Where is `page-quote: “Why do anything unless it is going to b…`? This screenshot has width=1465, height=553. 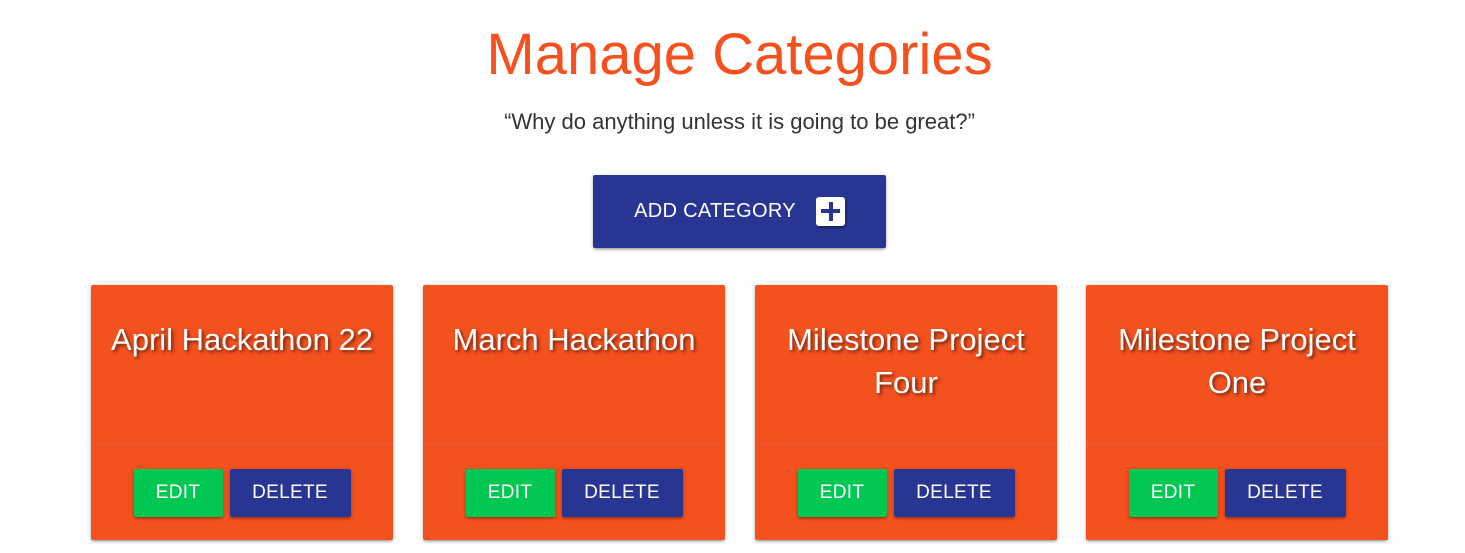 page-quote: “Why do anything unless it is going to b… is located at coordinates (739, 121).